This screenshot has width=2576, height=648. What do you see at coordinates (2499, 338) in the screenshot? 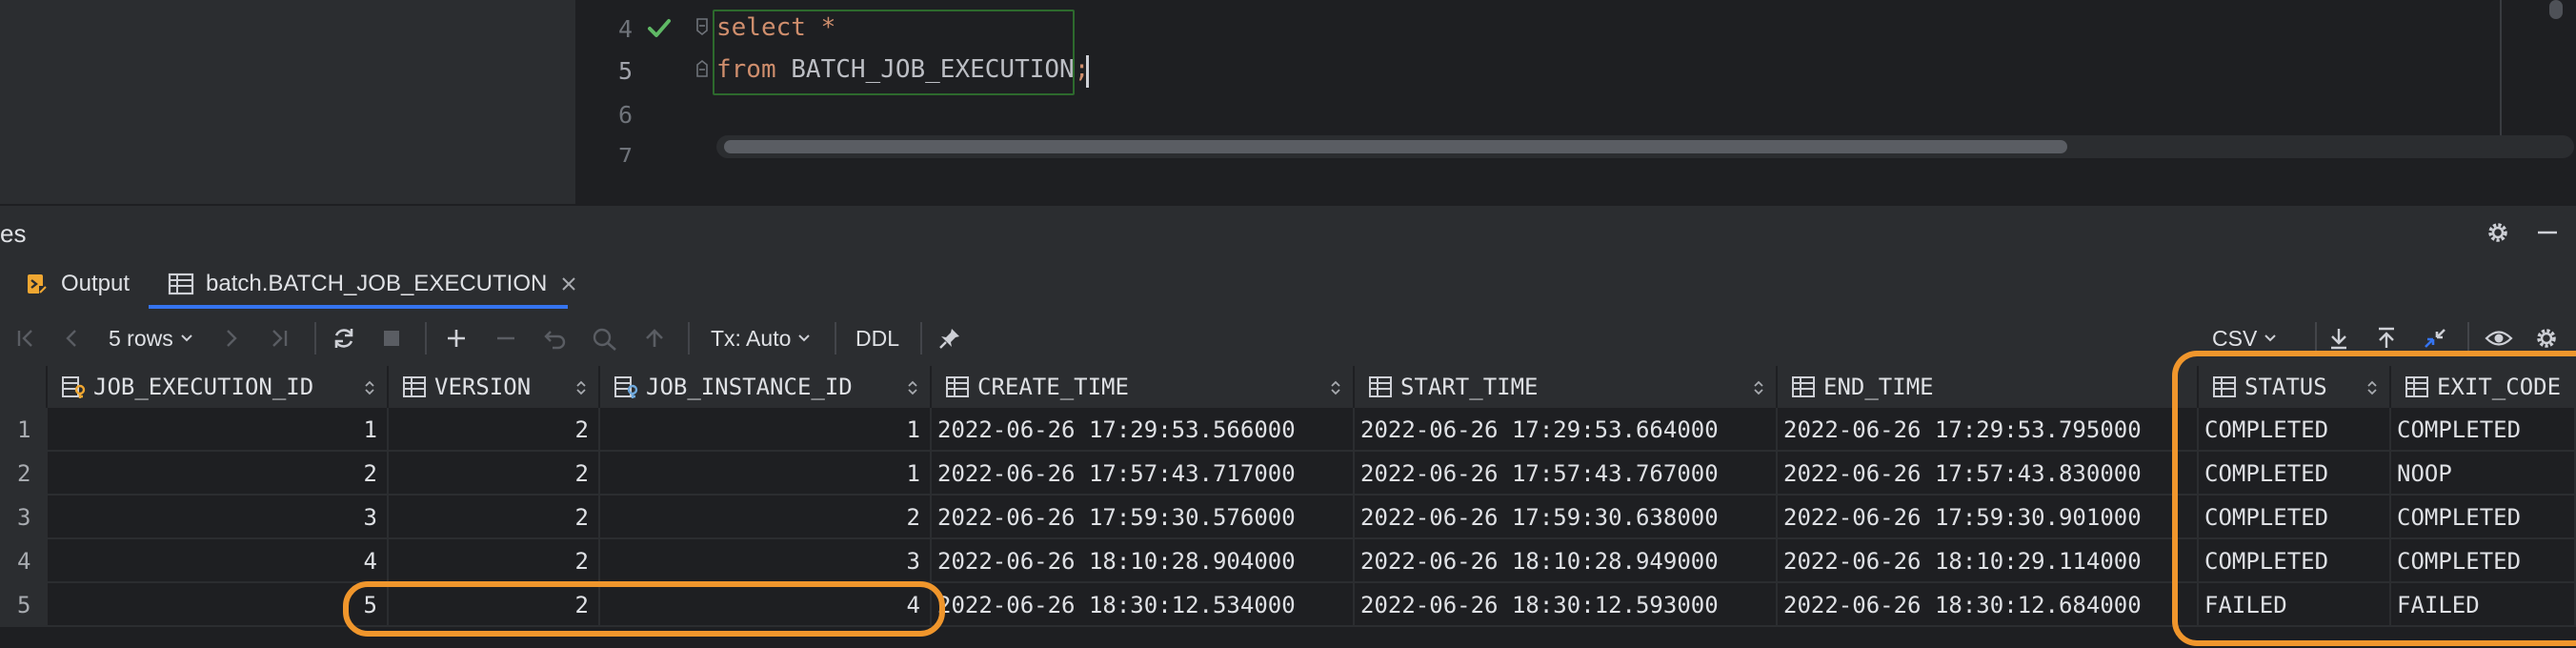
I see `eye-icon` at bounding box center [2499, 338].